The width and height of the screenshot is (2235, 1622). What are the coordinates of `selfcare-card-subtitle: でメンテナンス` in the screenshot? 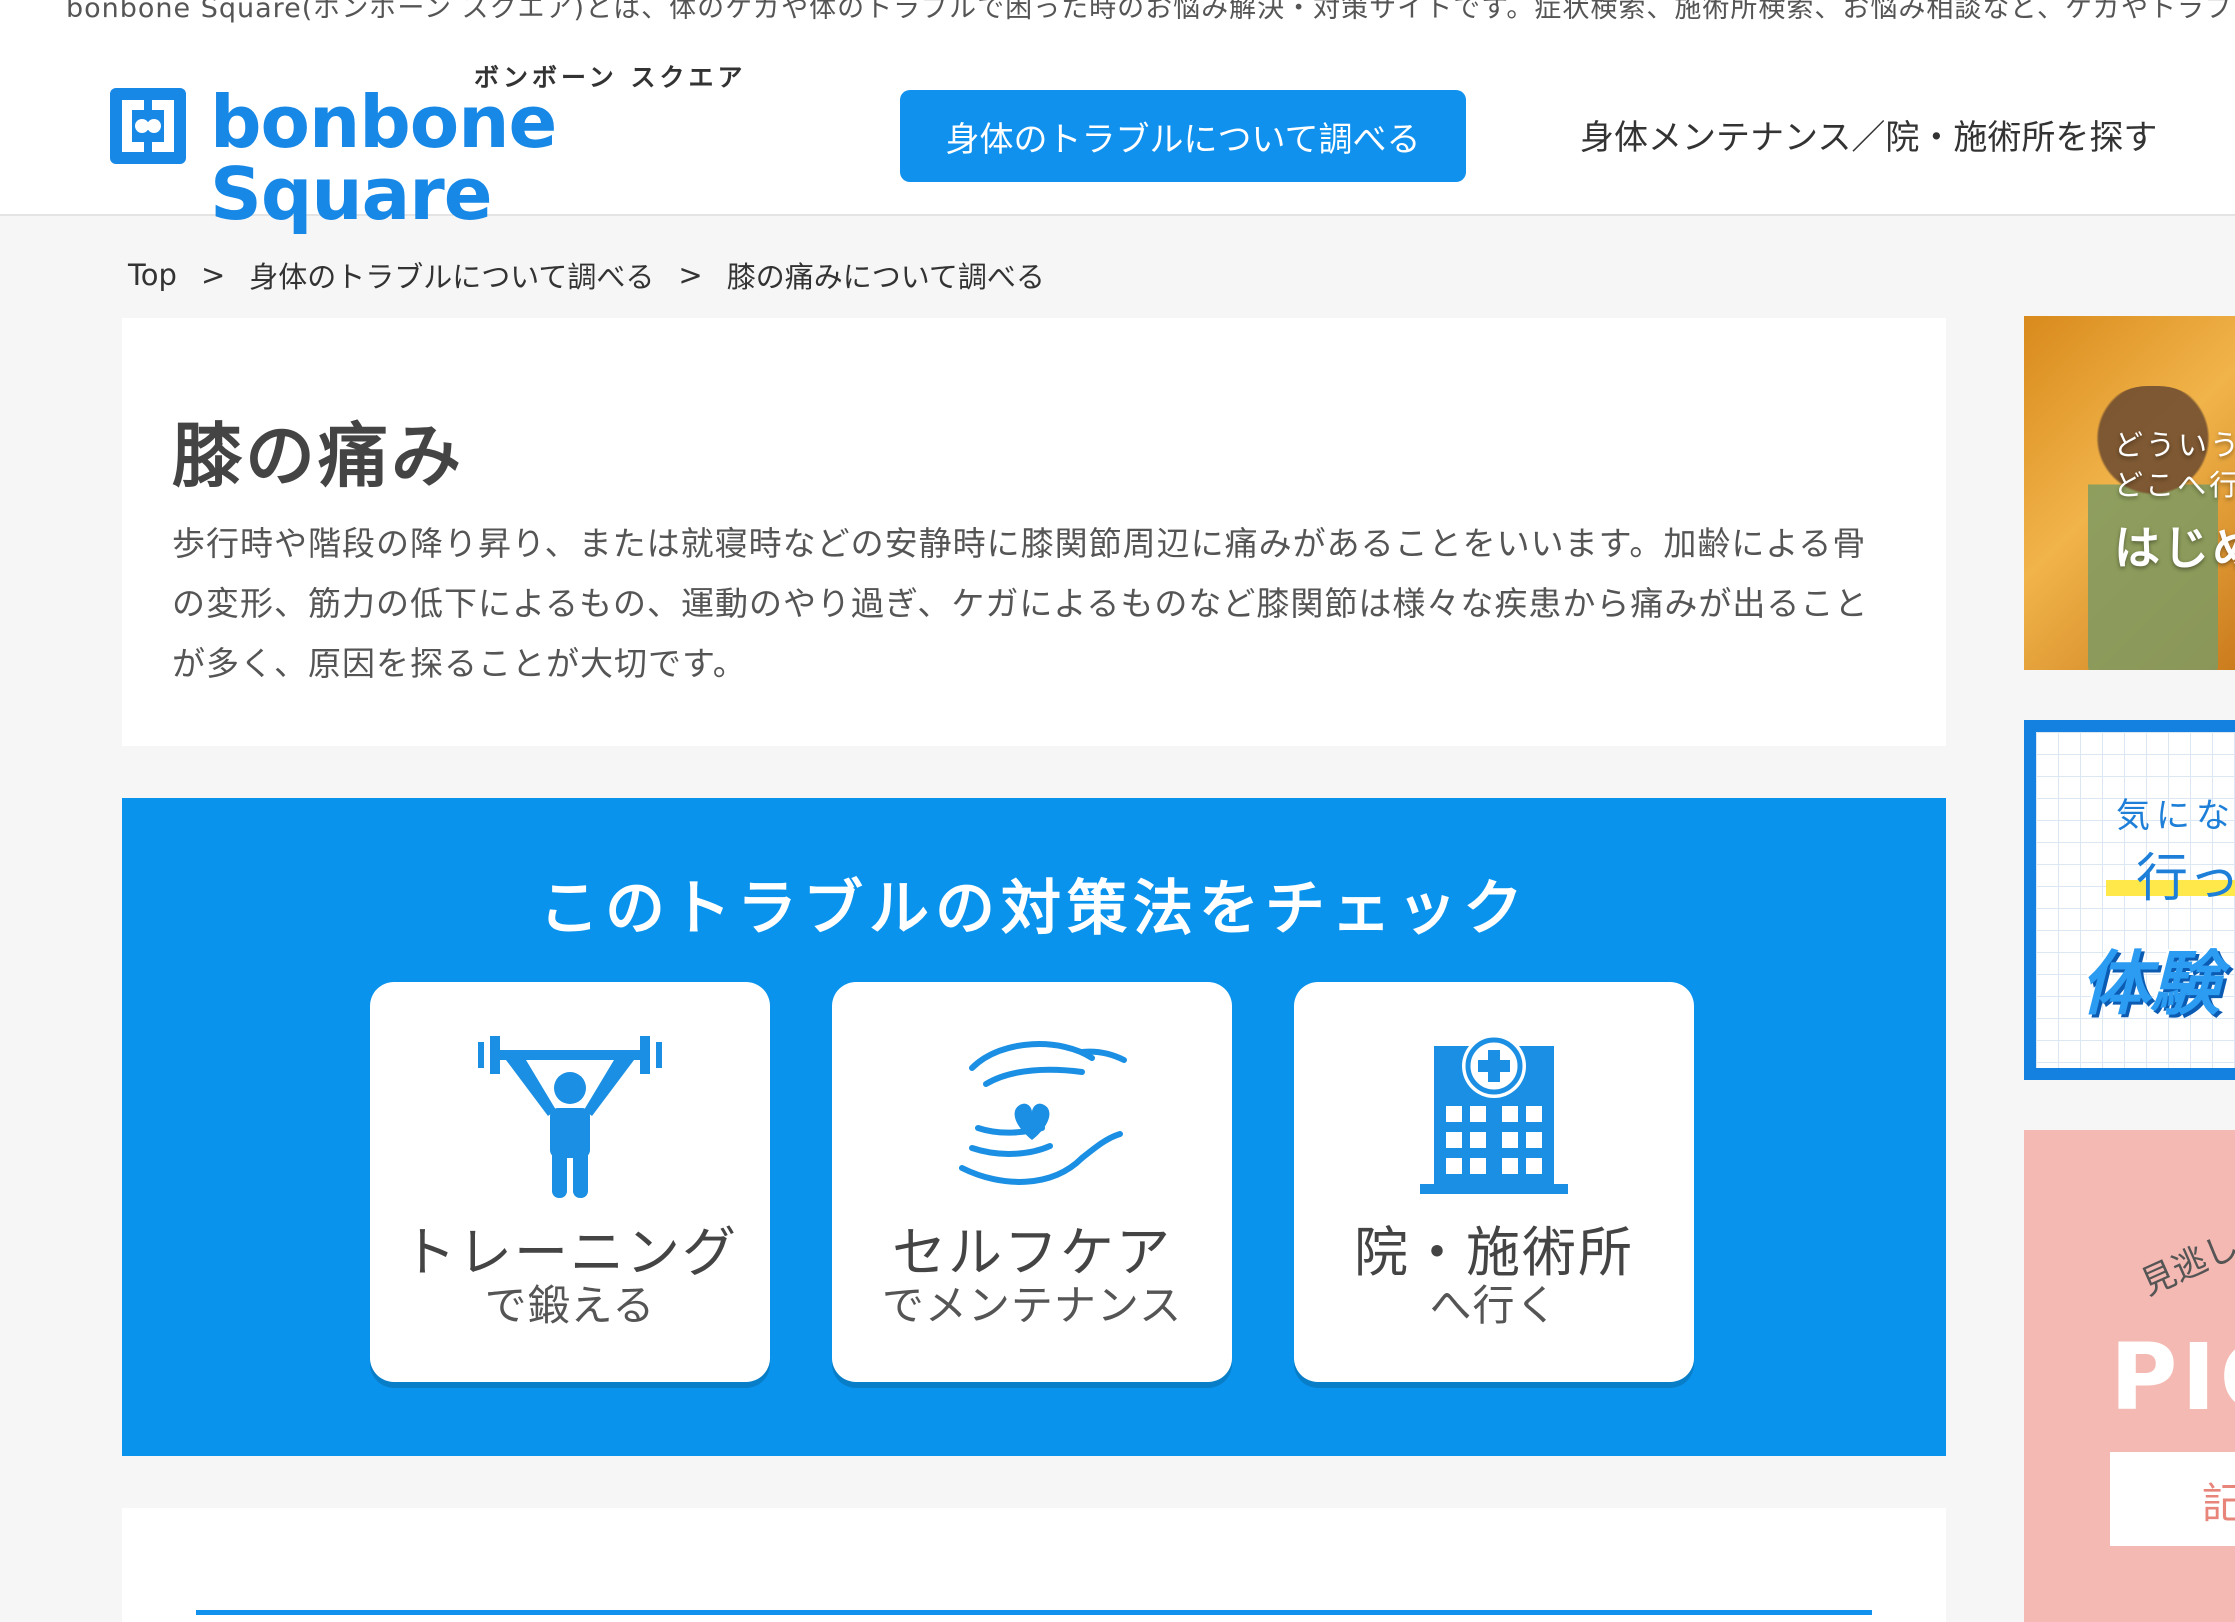 It's located at (1032, 1305).